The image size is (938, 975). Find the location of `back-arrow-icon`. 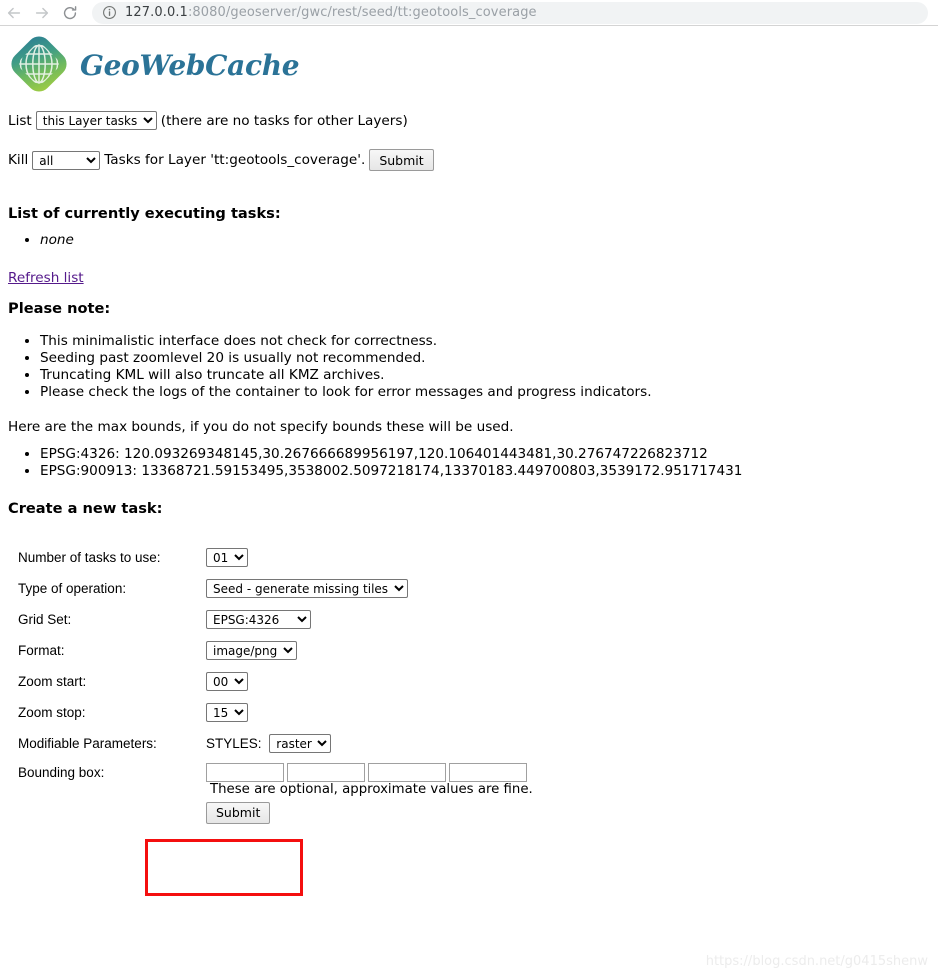

back-arrow-icon is located at coordinates (14, 12).